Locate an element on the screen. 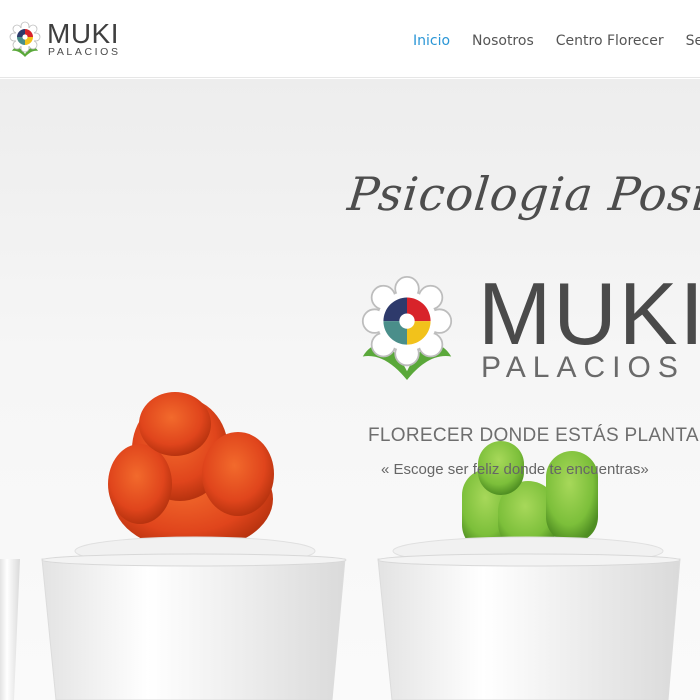 Image resolution: width=700 pixels, height=700 pixels. site-logo: MUKI PALACIOS is located at coordinates (73, 39).